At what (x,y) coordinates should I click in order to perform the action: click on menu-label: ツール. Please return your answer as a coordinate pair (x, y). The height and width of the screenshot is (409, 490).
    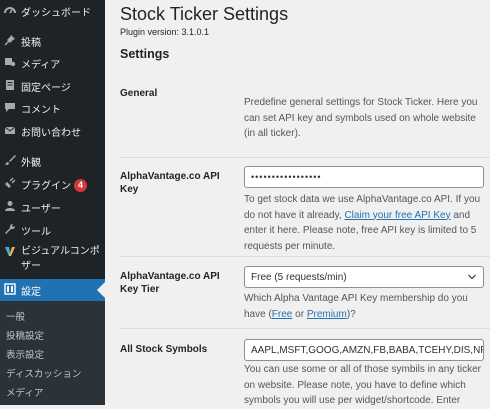
    Looking at the image, I should click on (36, 232).